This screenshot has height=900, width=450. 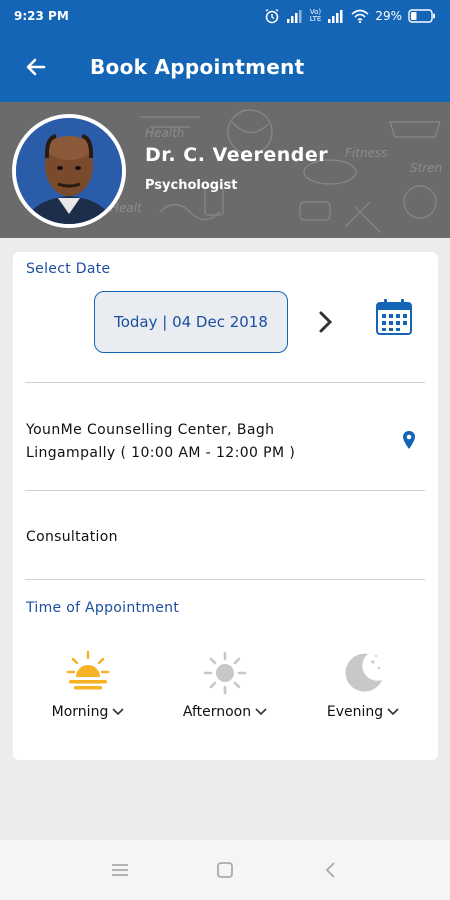 What do you see at coordinates (363, 672) in the screenshot?
I see `moon-icon` at bounding box center [363, 672].